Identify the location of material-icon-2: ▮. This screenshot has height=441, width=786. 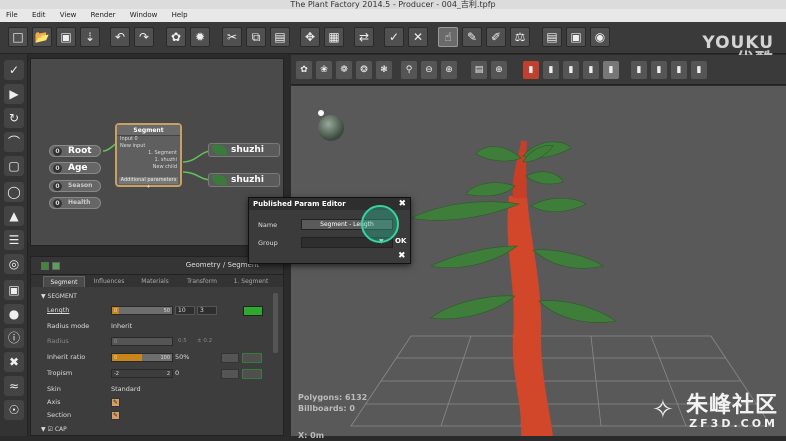
(551, 70).